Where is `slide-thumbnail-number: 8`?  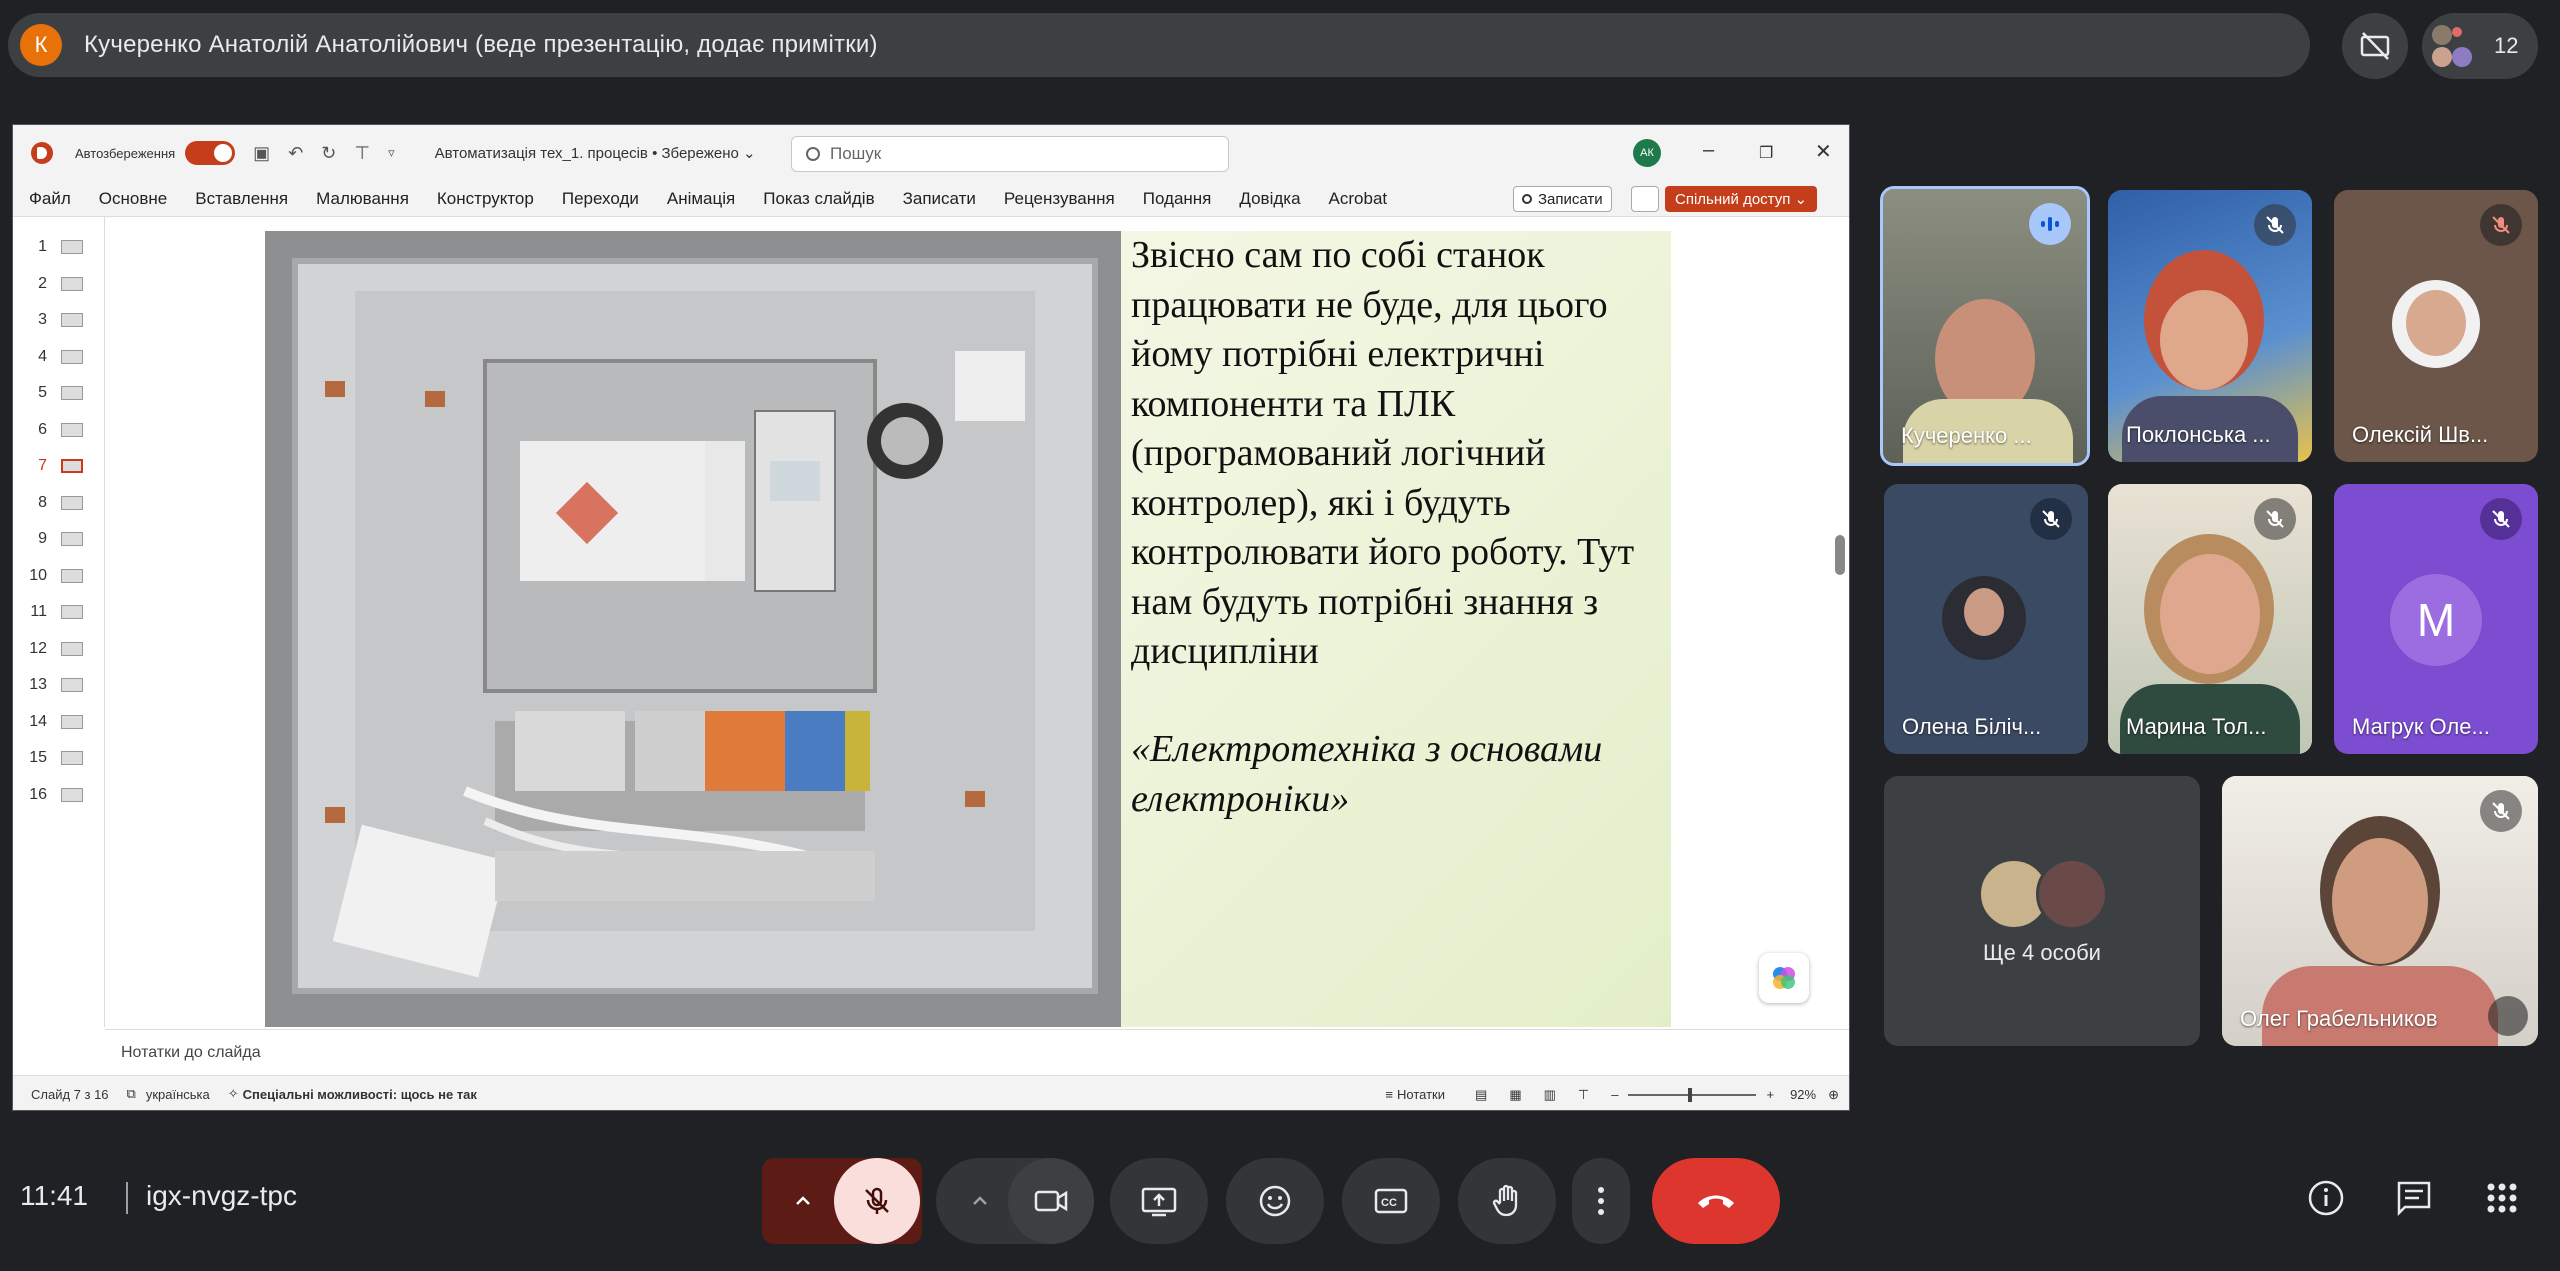
slide-thumbnail-number: 8 is located at coordinates (42, 502).